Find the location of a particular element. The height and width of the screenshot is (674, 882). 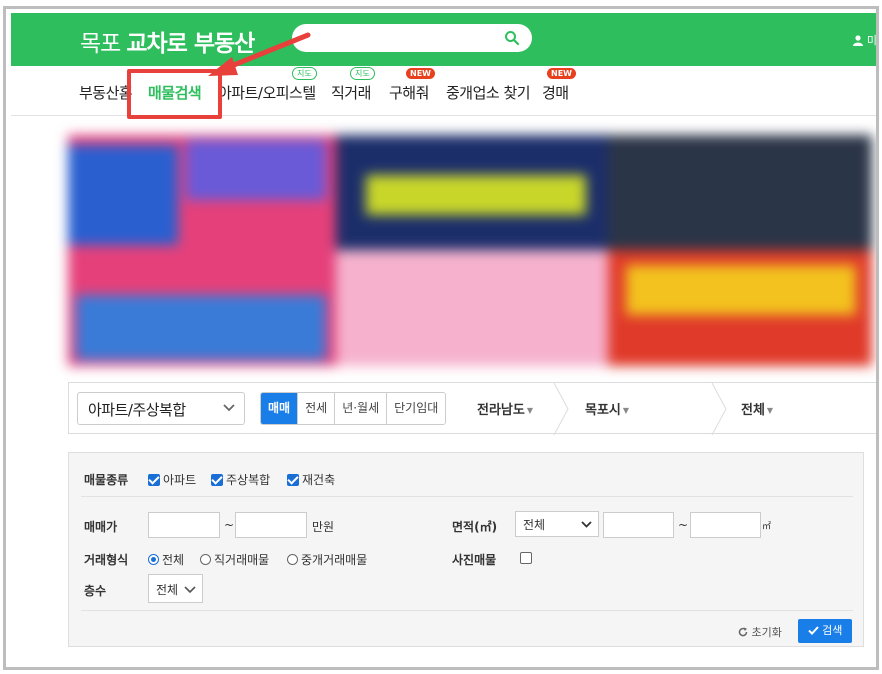

search-box is located at coordinates (412, 38).